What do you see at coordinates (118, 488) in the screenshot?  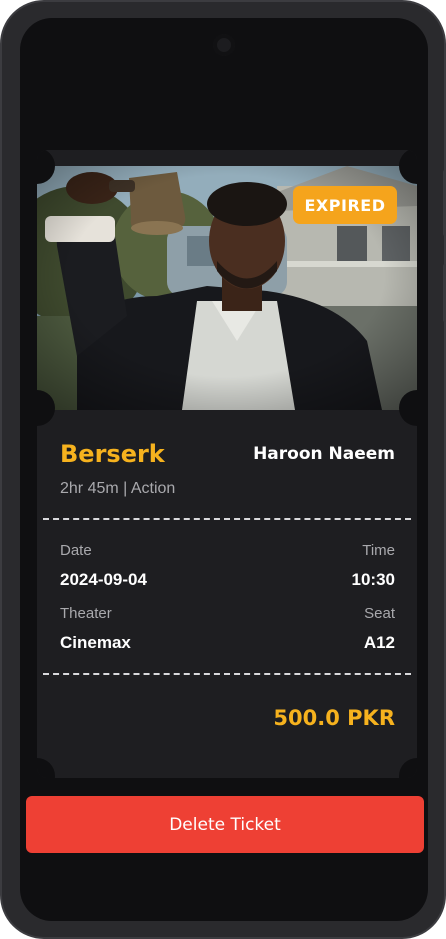 I see `movie-meta: 2hr 45m | Action` at bounding box center [118, 488].